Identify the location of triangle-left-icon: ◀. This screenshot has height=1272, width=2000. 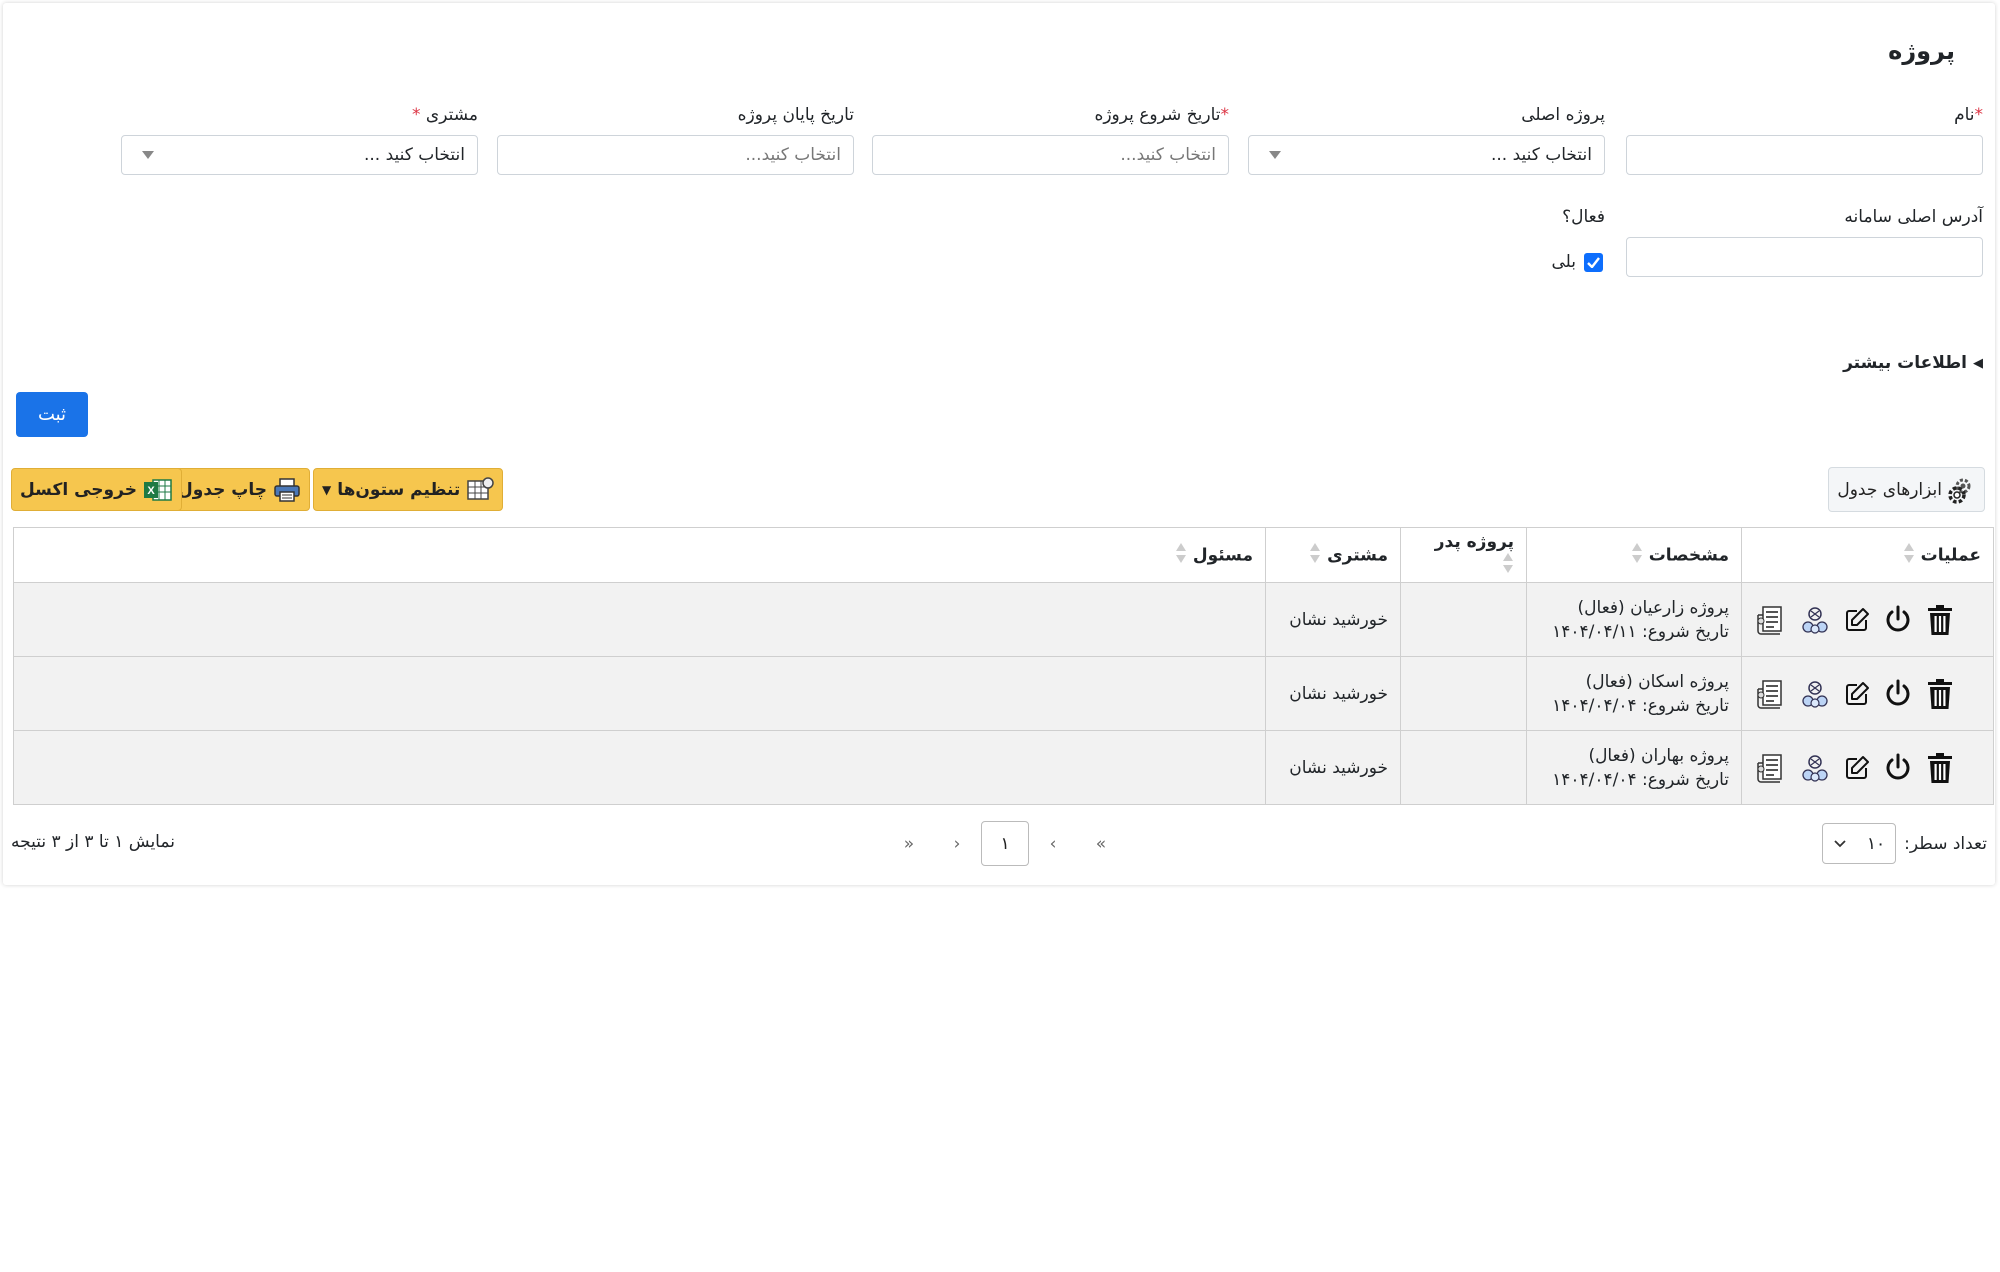
(1978, 363).